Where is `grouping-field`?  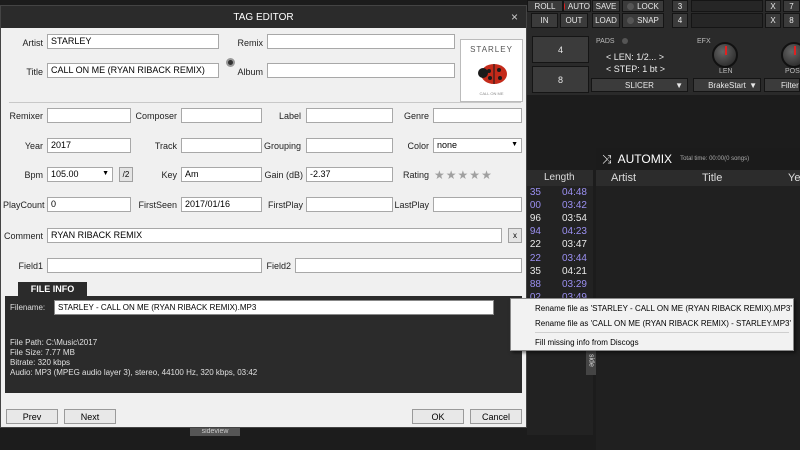 grouping-field is located at coordinates (349, 145).